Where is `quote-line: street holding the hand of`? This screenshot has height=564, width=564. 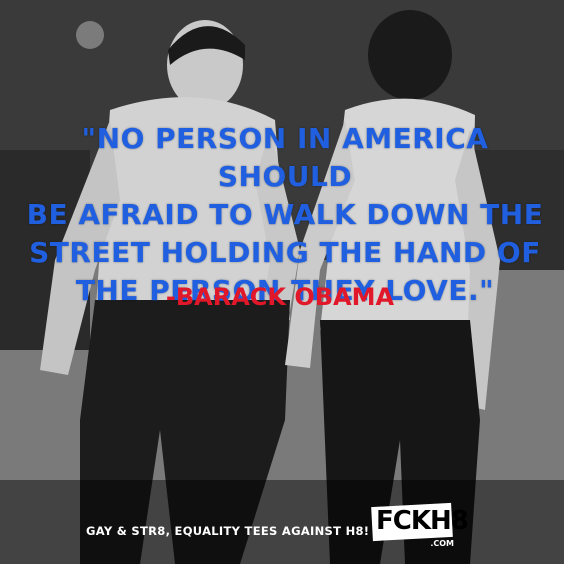
quote-line: street holding the hand of is located at coordinates (285, 252).